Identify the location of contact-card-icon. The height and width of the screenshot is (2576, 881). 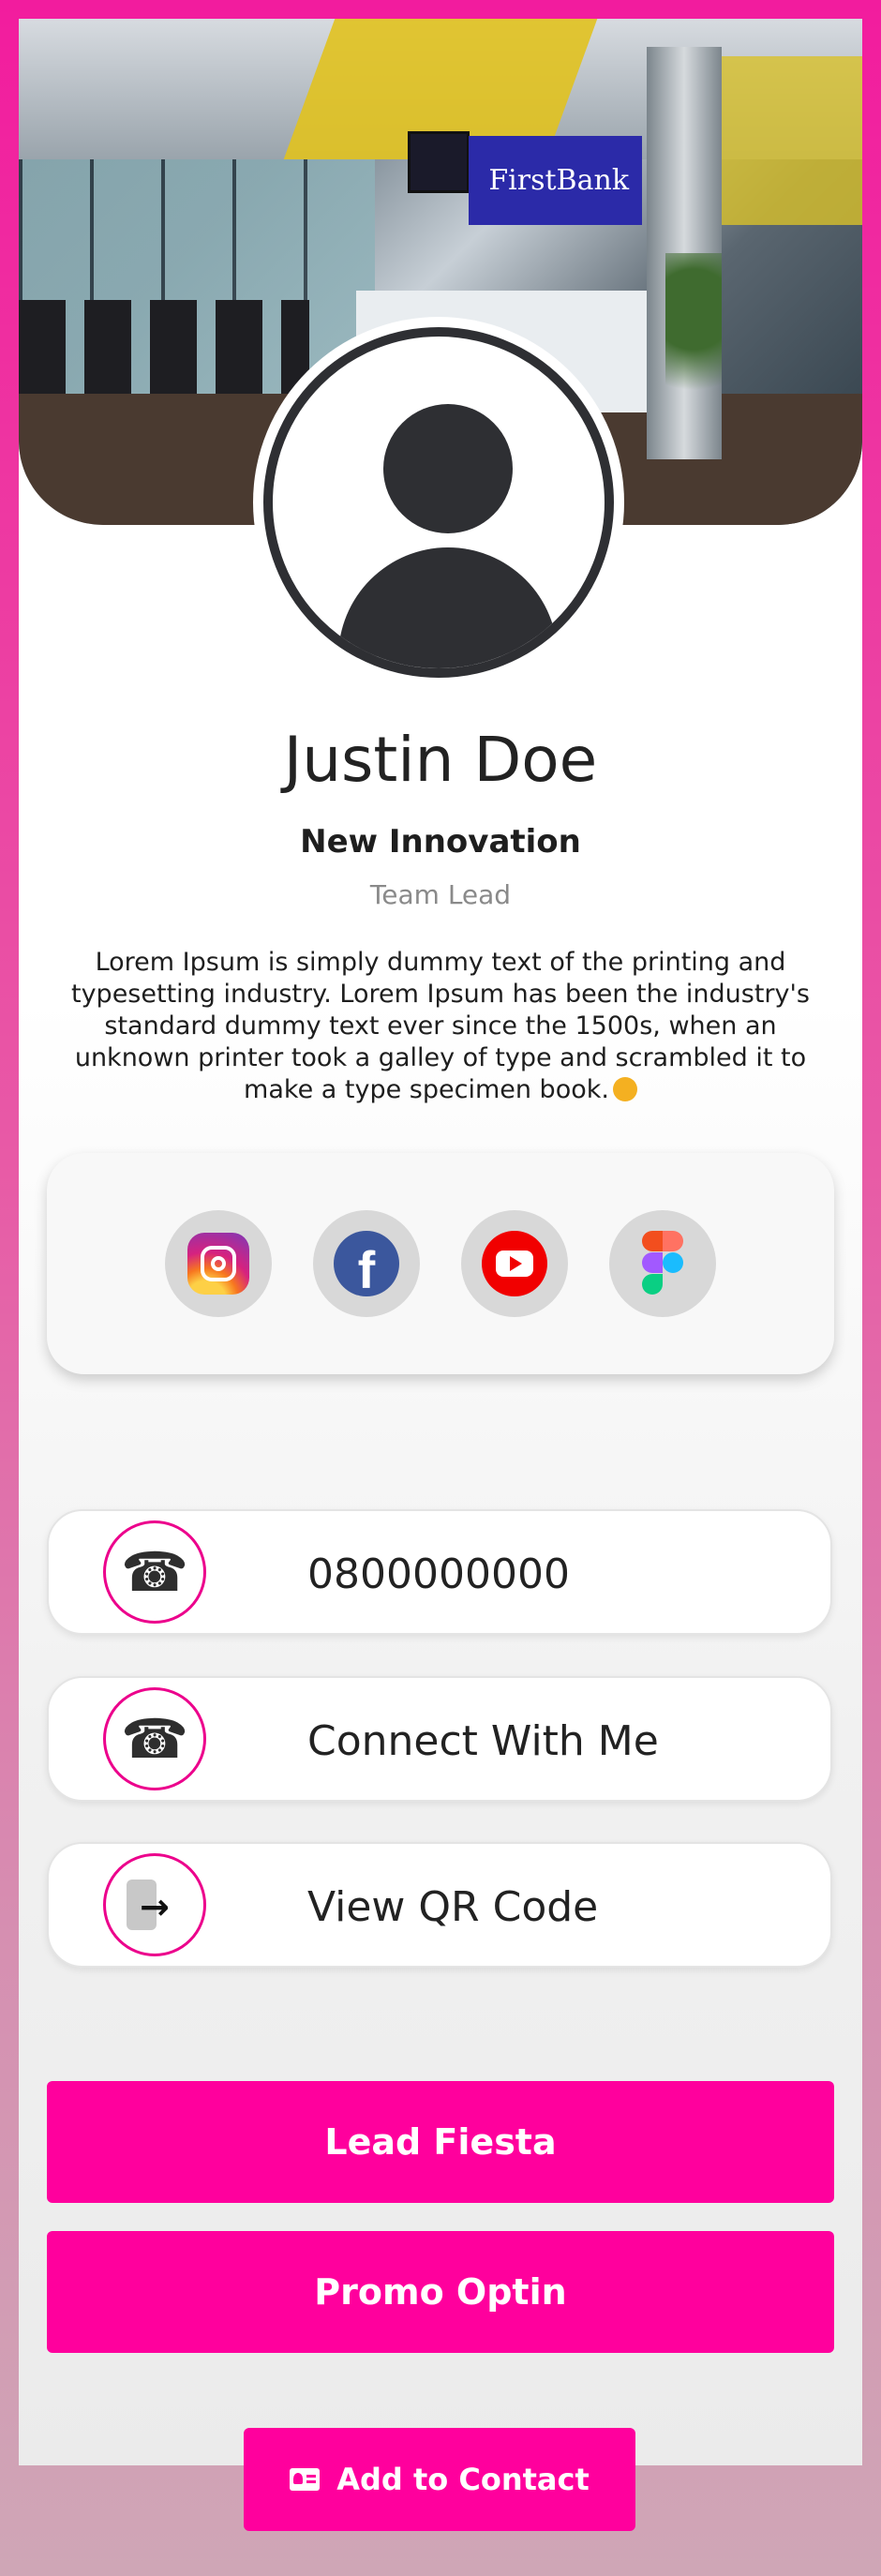
(305, 2480).